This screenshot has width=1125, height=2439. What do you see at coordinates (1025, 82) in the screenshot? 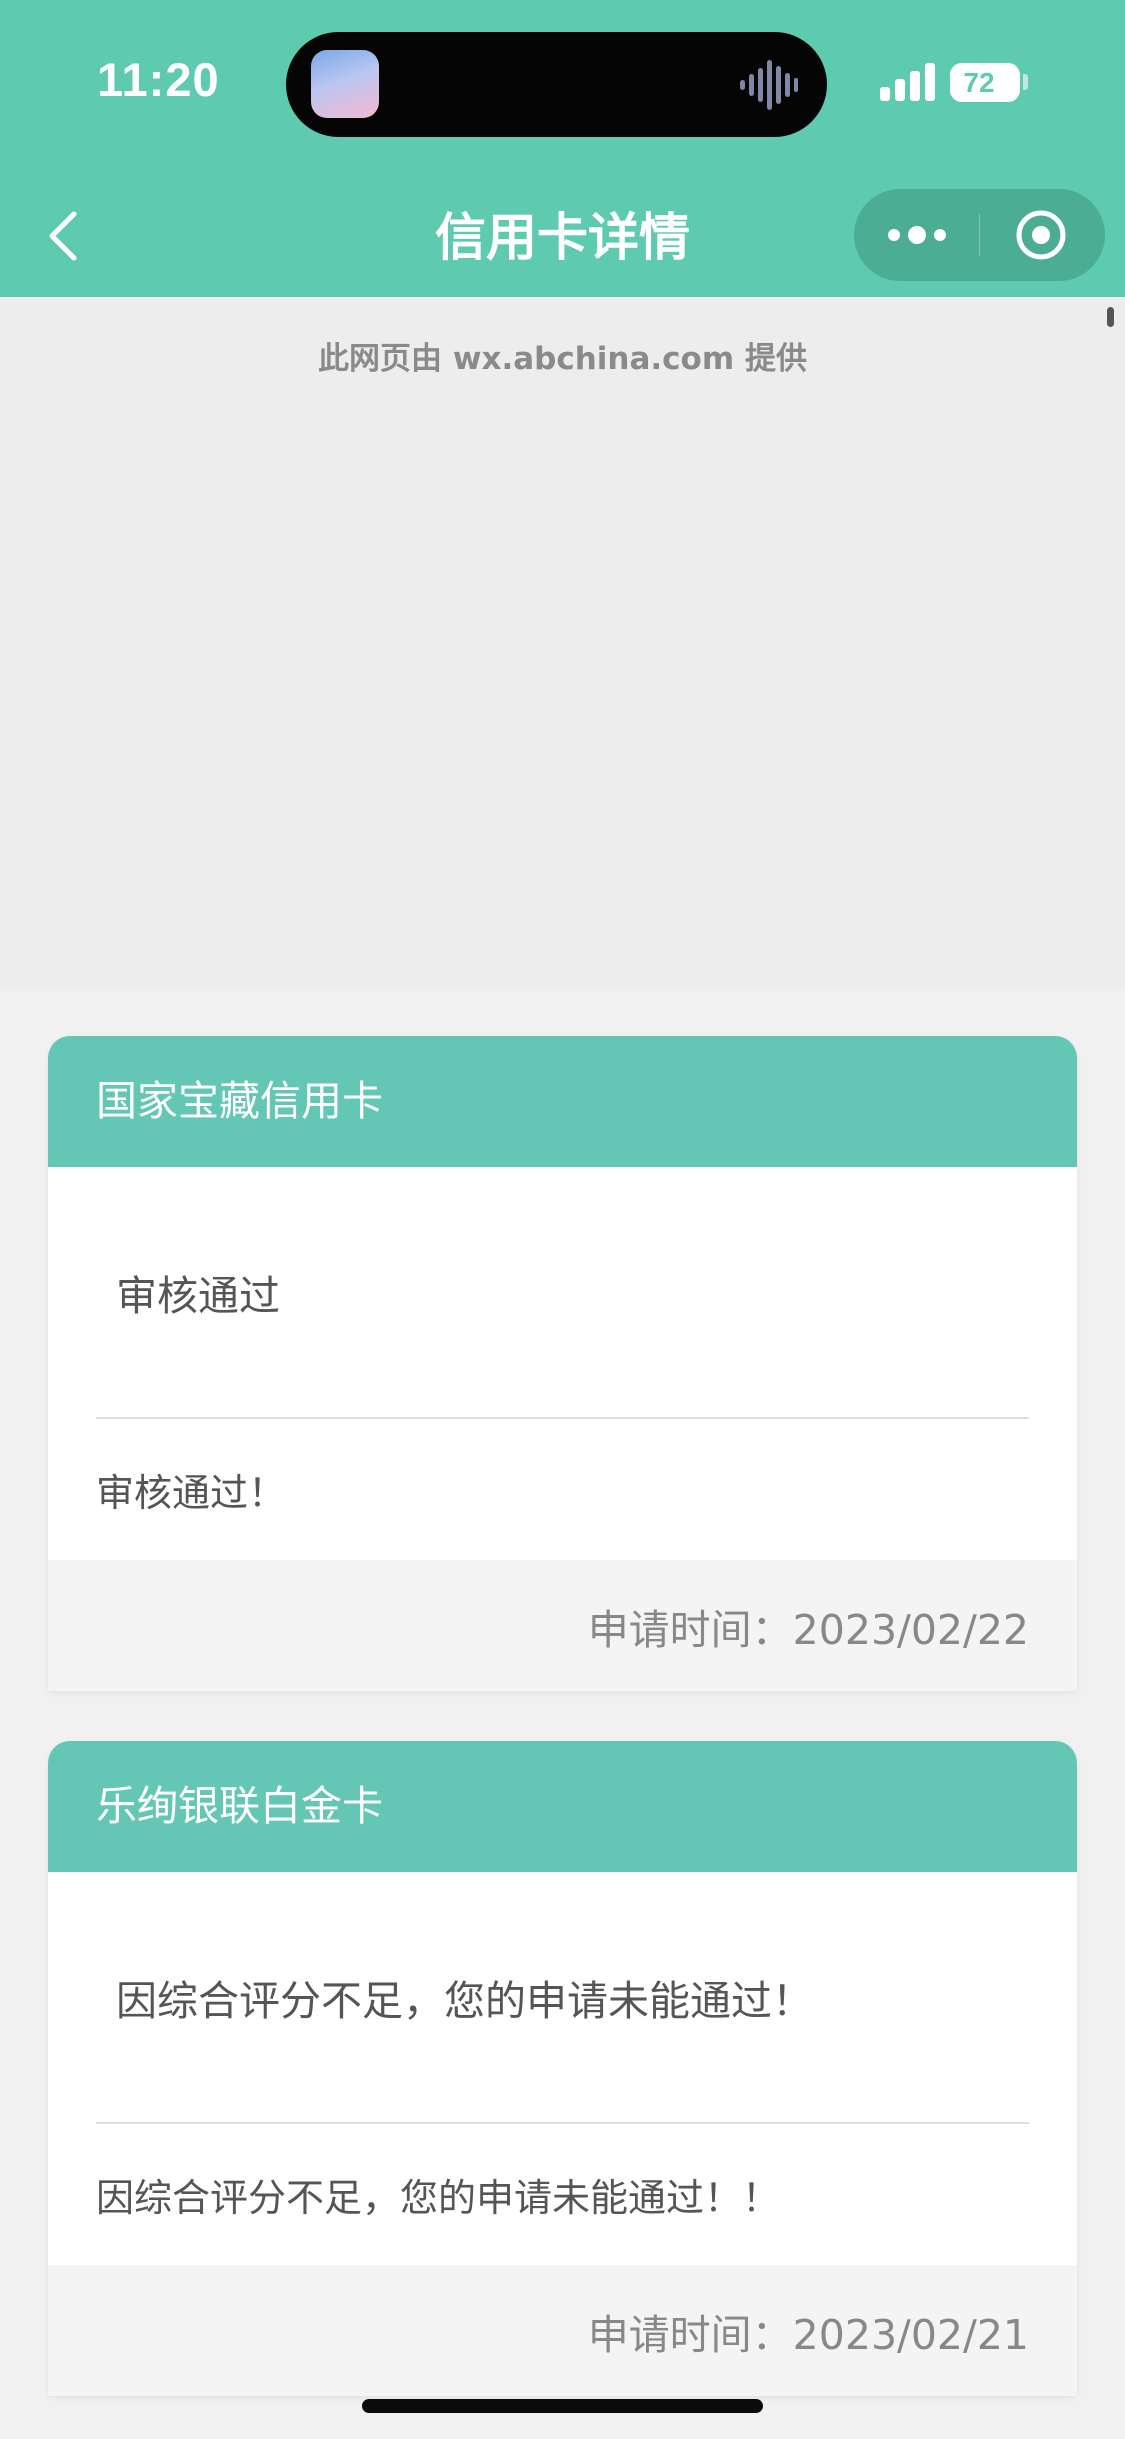
I see `battery-tip` at bounding box center [1025, 82].